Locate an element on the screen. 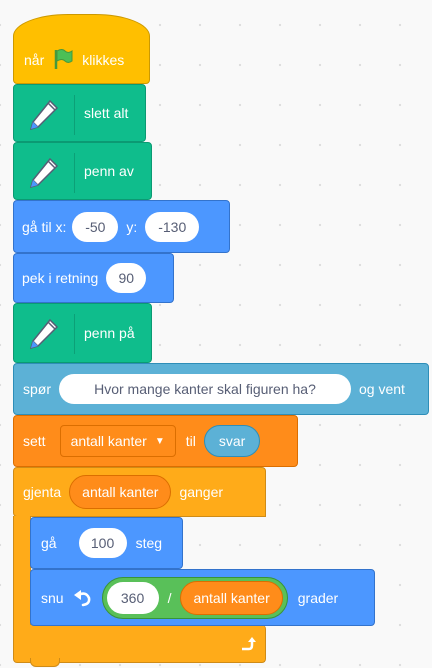  clicked-label: klikkes is located at coordinates (103, 60).